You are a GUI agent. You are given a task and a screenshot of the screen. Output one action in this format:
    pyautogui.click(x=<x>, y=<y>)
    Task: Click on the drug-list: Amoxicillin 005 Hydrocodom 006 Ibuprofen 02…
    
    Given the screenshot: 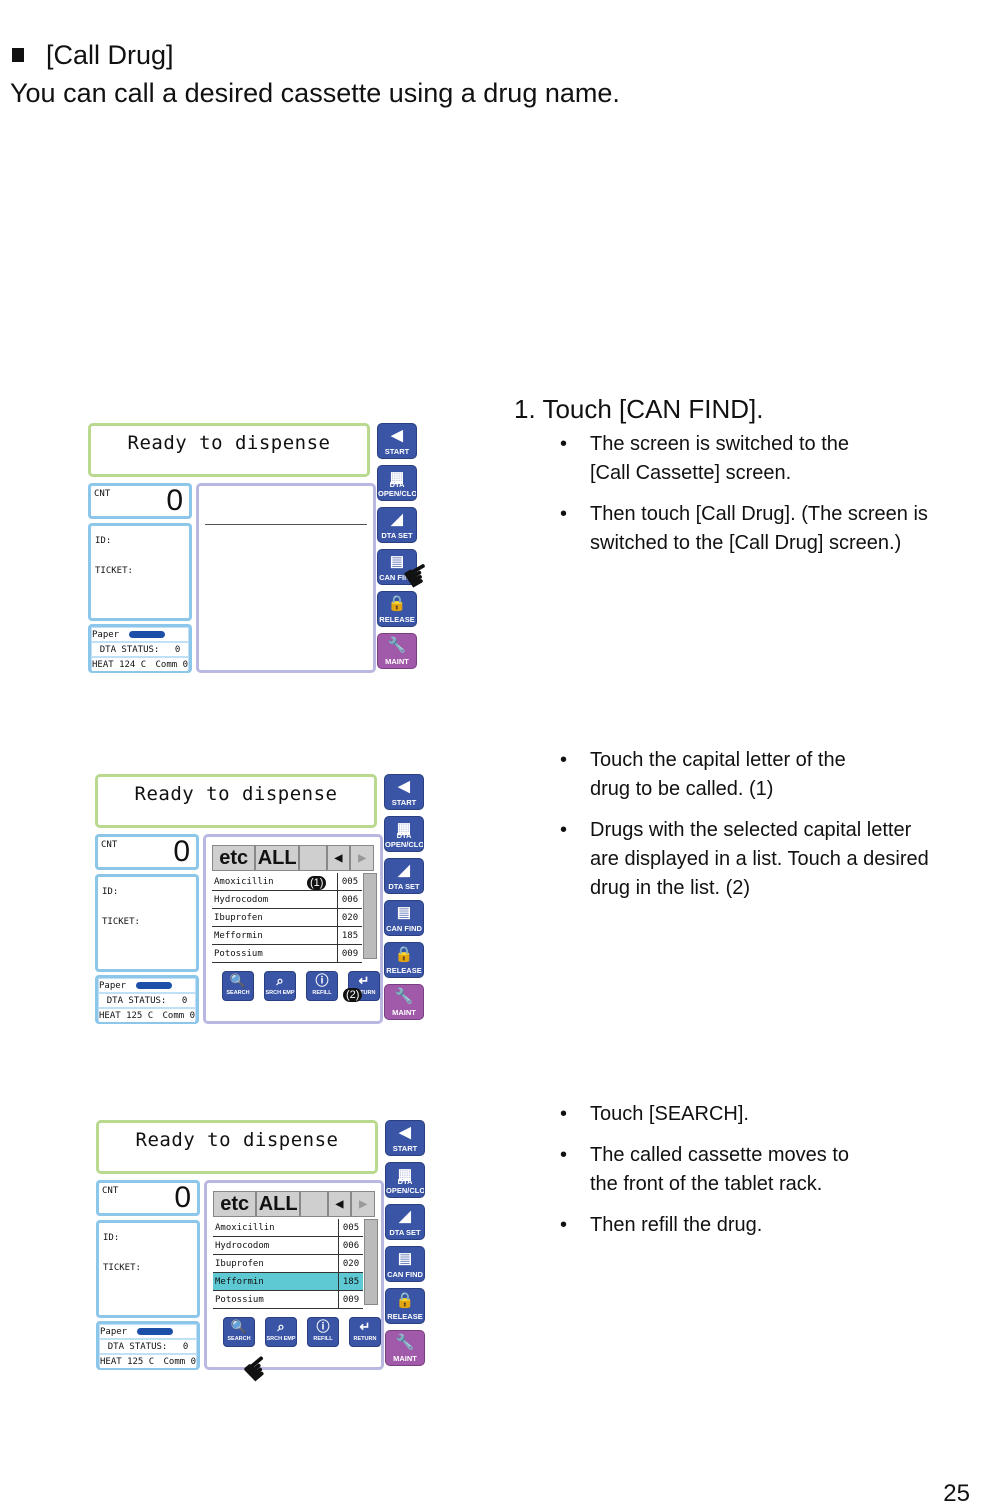 What is the action you would take?
    pyautogui.click(x=287, y=918)
    